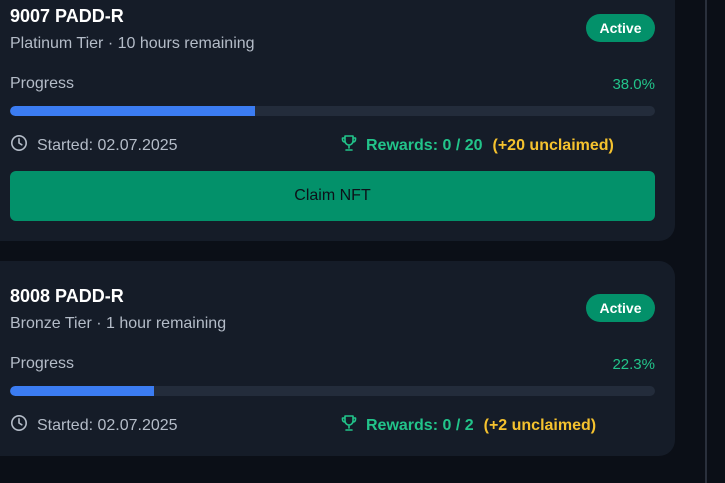 The image size is (725, 483). Describe the element at coordinates (118, 323) in the screenshot. I see `card-subtitle: Bronze Tier · 1 hour remaining` at that location.